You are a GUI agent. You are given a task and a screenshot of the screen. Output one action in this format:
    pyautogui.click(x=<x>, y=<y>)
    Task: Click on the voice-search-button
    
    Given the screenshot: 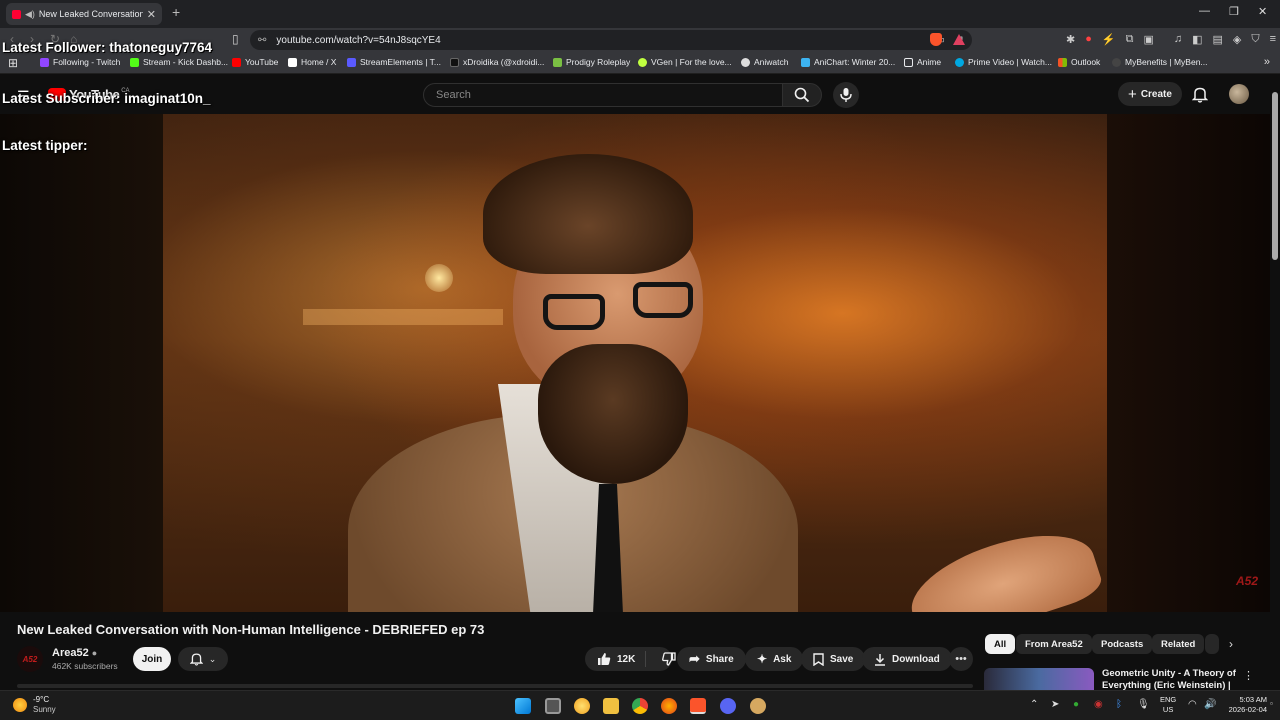 What is the action you would take?
    pyautogui.click(x=846, y=95)
    